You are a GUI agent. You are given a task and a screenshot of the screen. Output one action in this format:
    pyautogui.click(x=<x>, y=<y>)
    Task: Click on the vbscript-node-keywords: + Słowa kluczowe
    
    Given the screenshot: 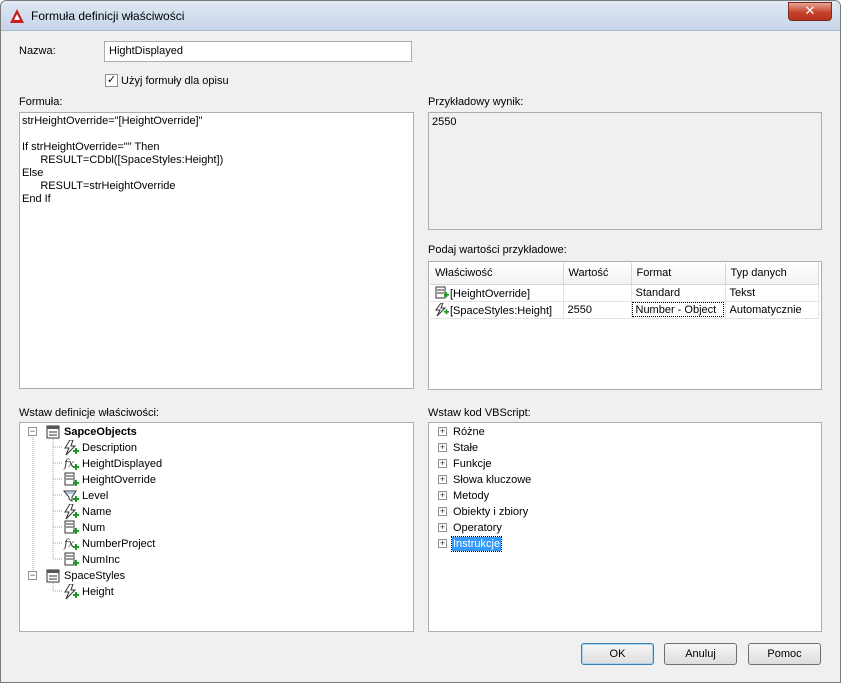 What is the action you would take?
    pyautogui.click(x=624, y=480)
    